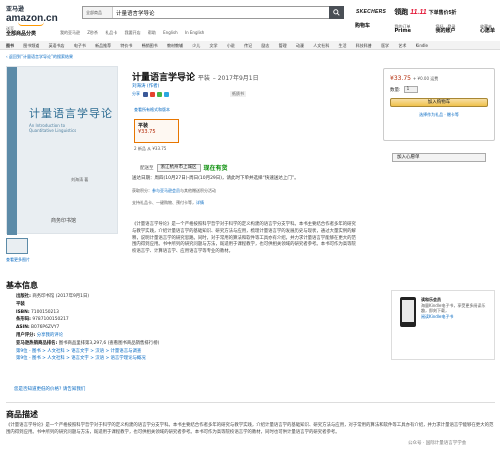 This screenshot has height=457, width=500. What do you see at coordinates (136, 94) in the screenshot?
I see `share-label: 分享` at bounding box center [136, 94].